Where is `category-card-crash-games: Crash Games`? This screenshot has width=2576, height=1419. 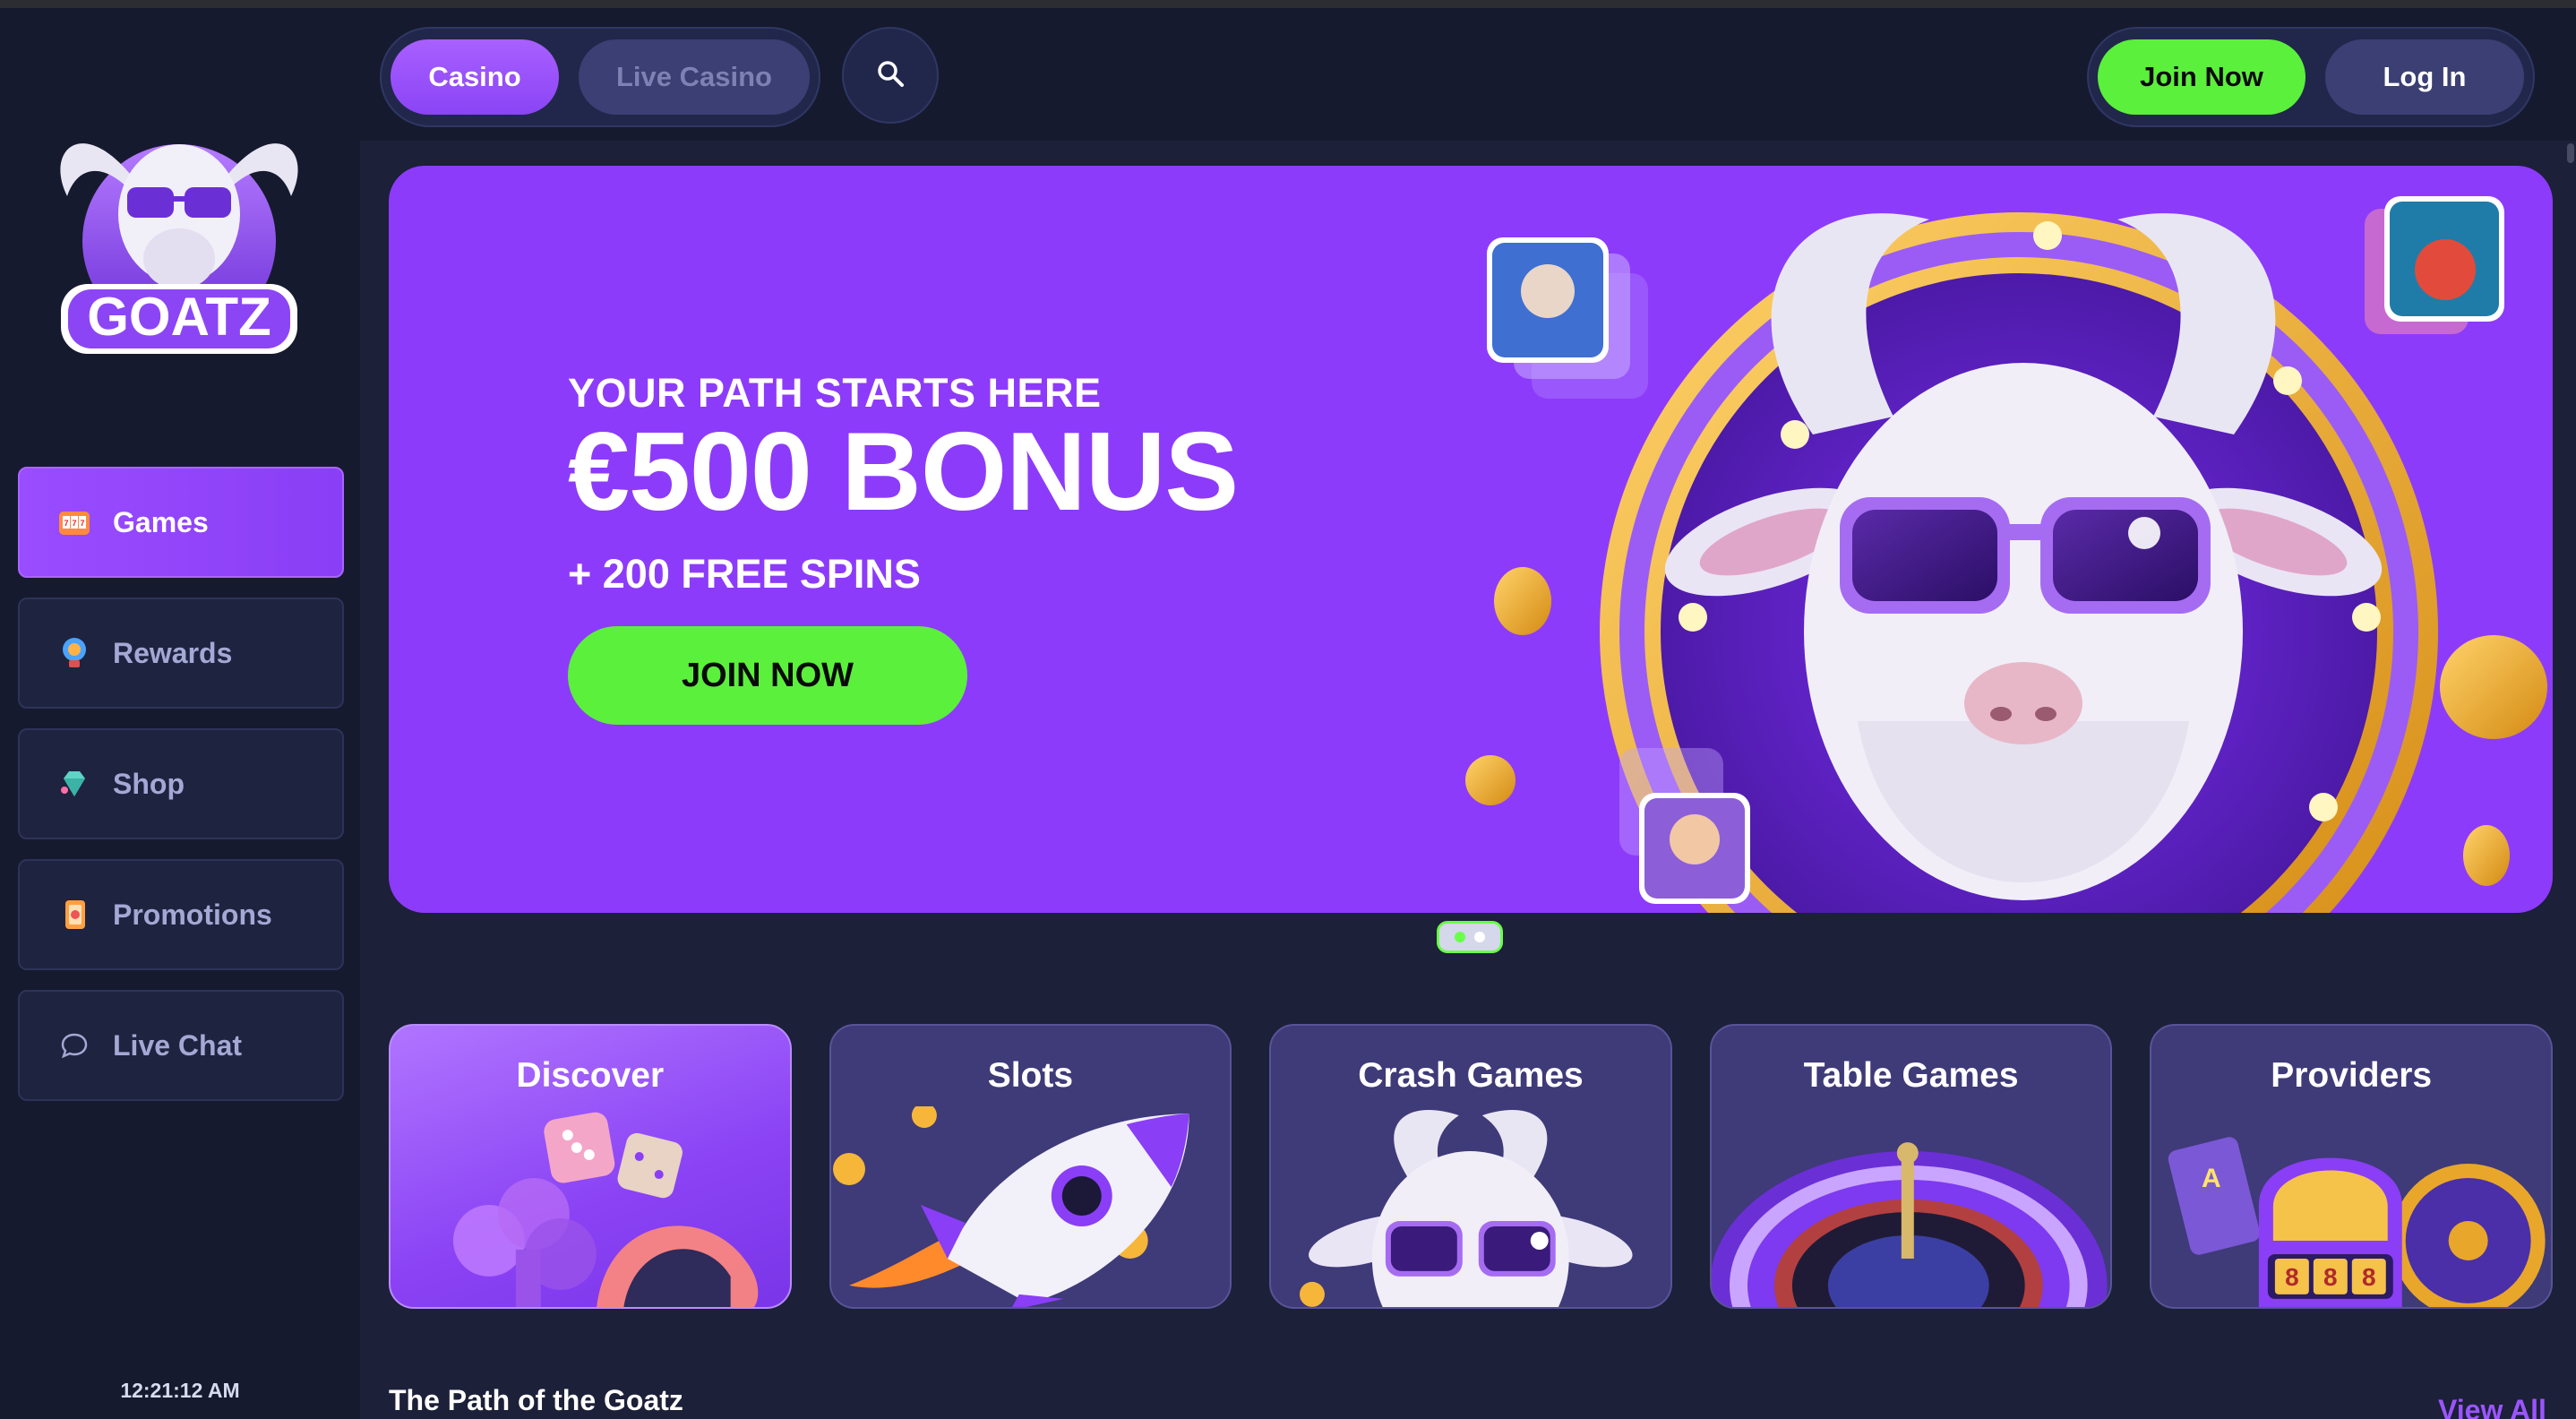 category-card-crash-games: Crash Games is located at coordinates (1470, 1166).